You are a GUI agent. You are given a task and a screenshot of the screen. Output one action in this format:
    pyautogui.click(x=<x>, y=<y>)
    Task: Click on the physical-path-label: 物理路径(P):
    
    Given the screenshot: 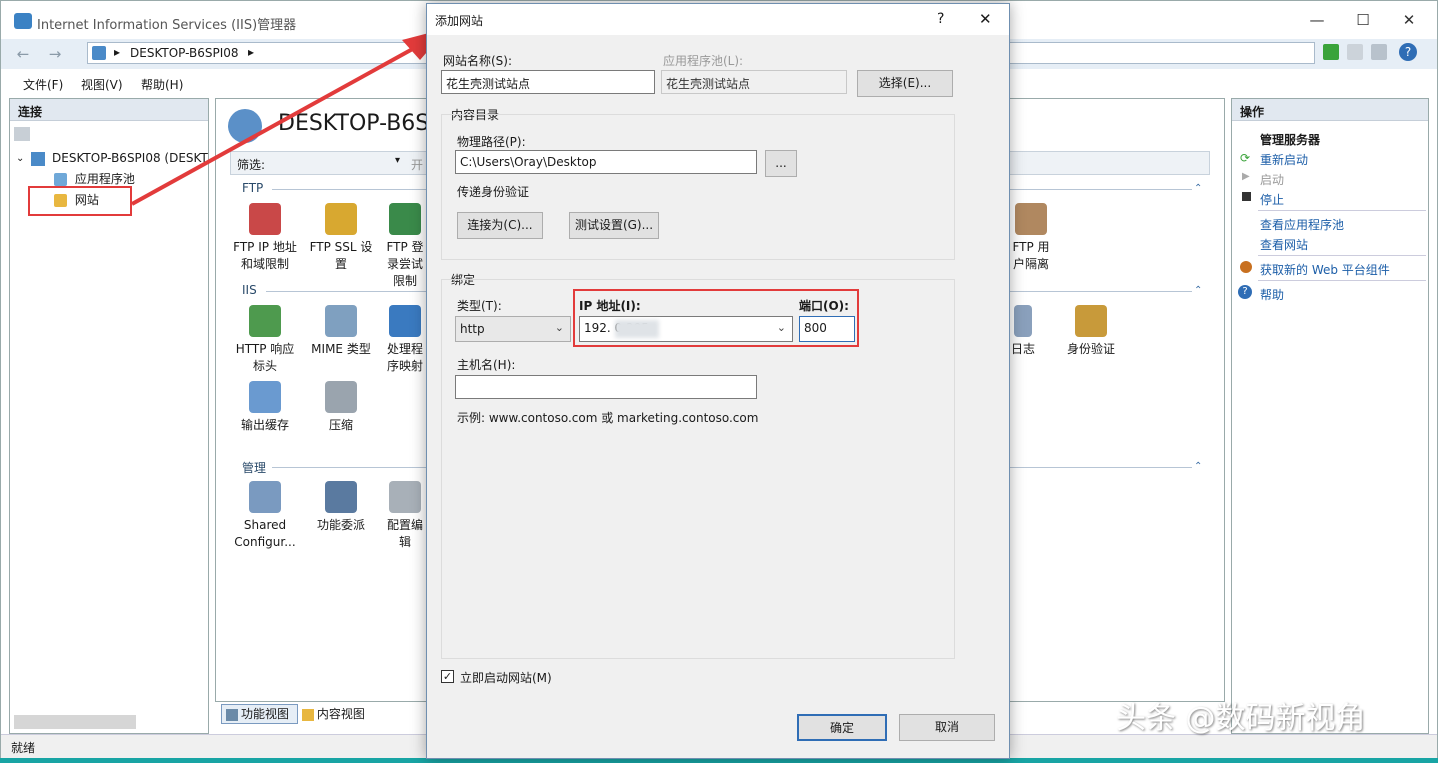 What is the action you would take?
    pyautogui.click(x=491, y=142)
    